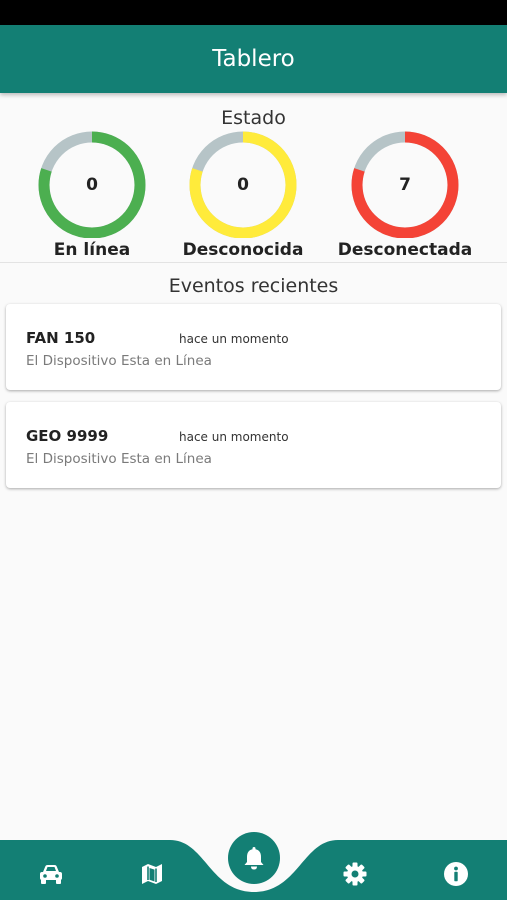 The height and width of the screenshot is (900, 507). I want to click on nav-settings-button, so click(355, 874).